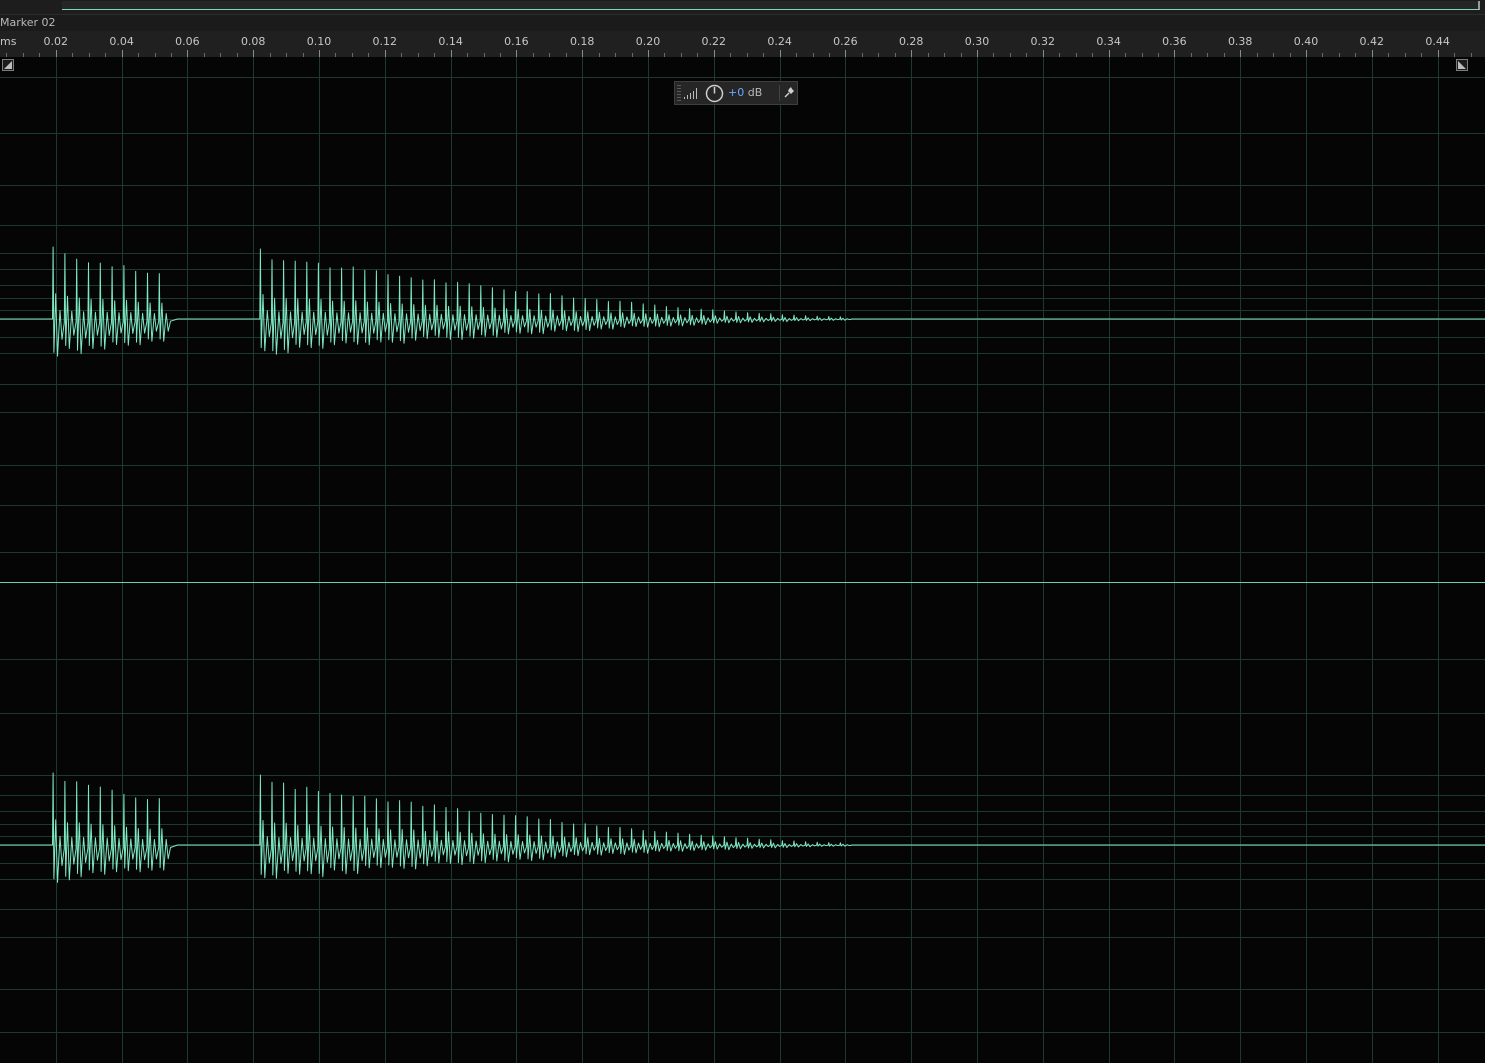  What do you see at coordinates (779, 93) in the screenshot?
I see `hud-divider` at bounding box center [779, 93].